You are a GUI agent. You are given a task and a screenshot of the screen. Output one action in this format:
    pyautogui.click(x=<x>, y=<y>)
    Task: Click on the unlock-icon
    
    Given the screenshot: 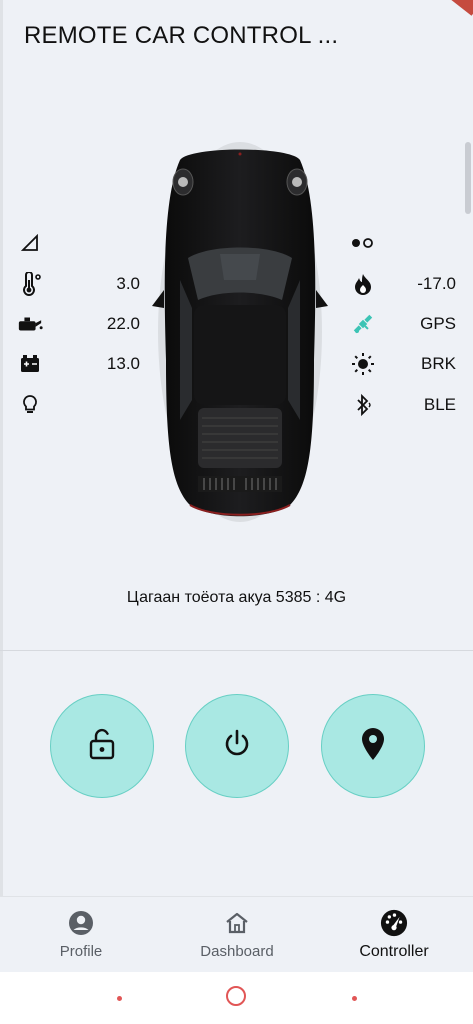 What is the action you would take?
    pyautogui.click(x=102, y=746)
    